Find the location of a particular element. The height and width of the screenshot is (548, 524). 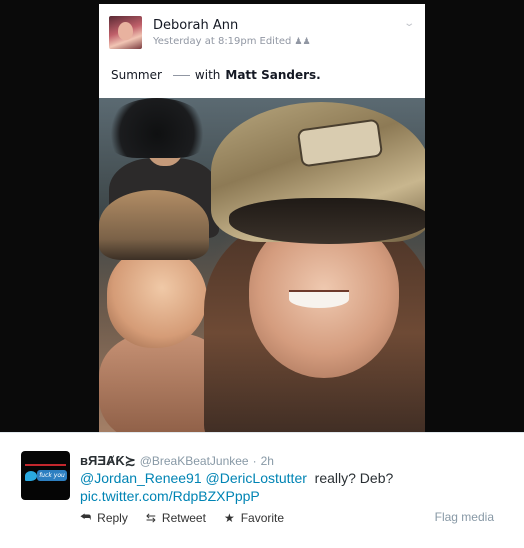

flag-media-link: Flag media is located at coordinates (464, 517).